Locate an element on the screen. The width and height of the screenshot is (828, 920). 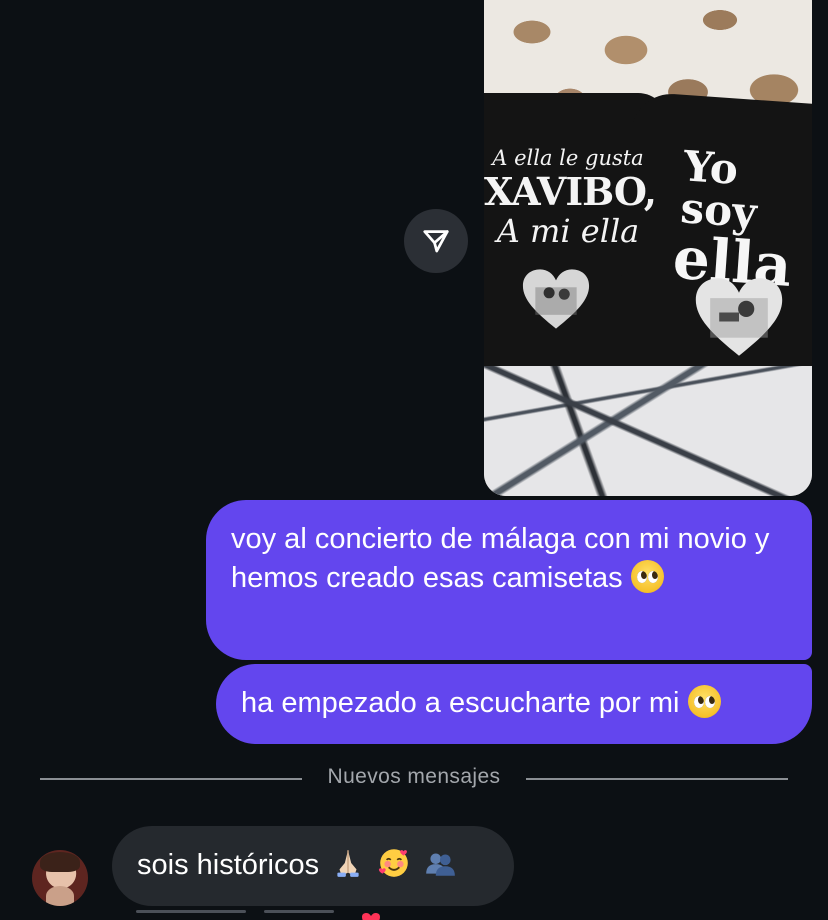
send-button is located at coordinates (436, 241).